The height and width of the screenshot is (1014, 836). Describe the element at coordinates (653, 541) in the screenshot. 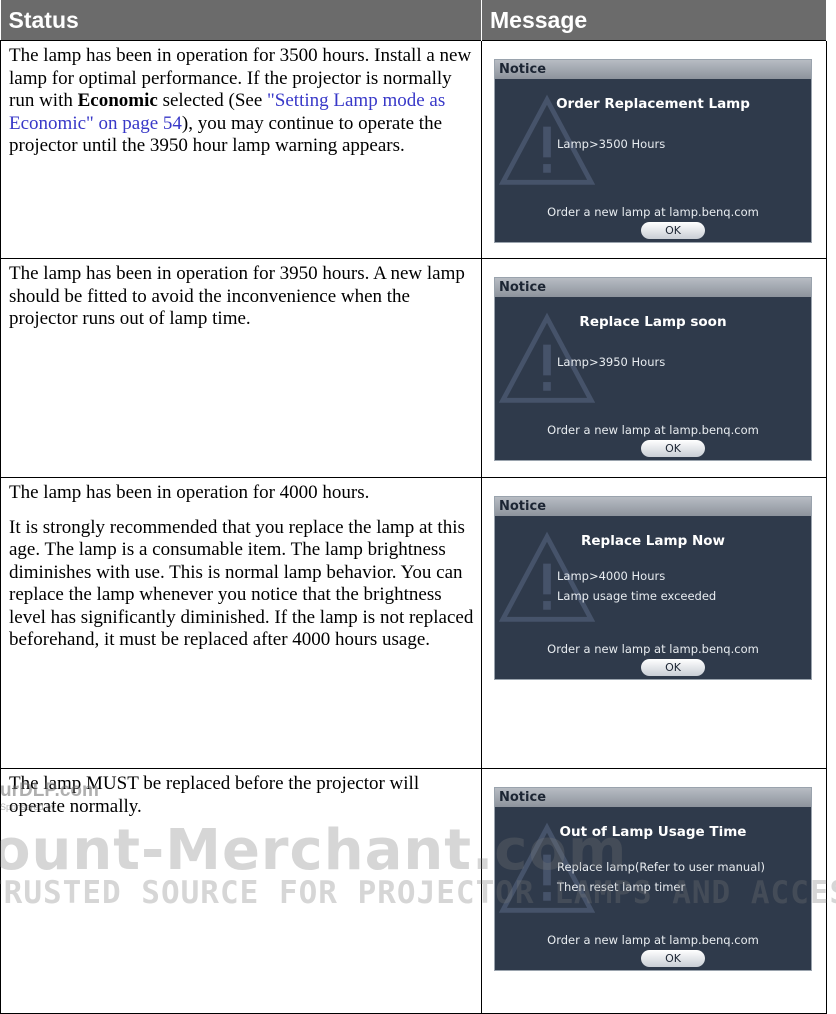

I see `osd-heading: Replace Lamp Now` at that location.